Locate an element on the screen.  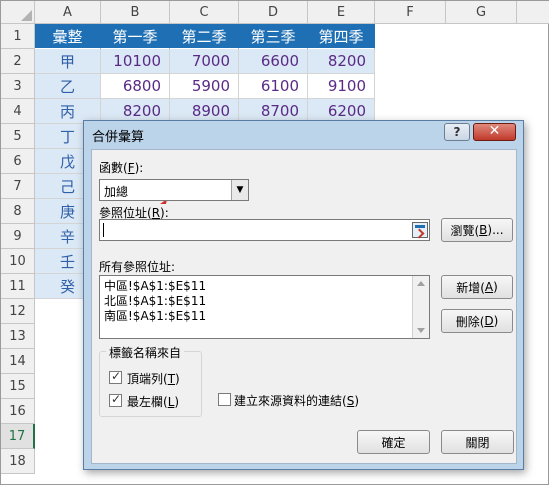
row-header-13: 13 is located at coordinates (18, 336).